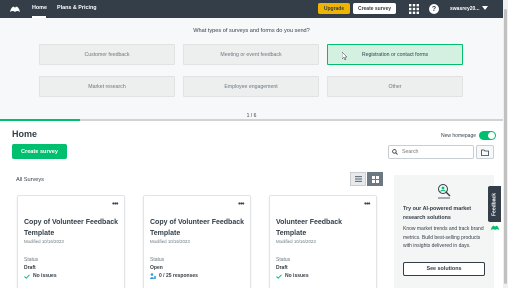  What do you see at coordinates (15, 9) in the screenshot?
I see `surveymonkey-logo-icon` at bounding box center [15, 9].